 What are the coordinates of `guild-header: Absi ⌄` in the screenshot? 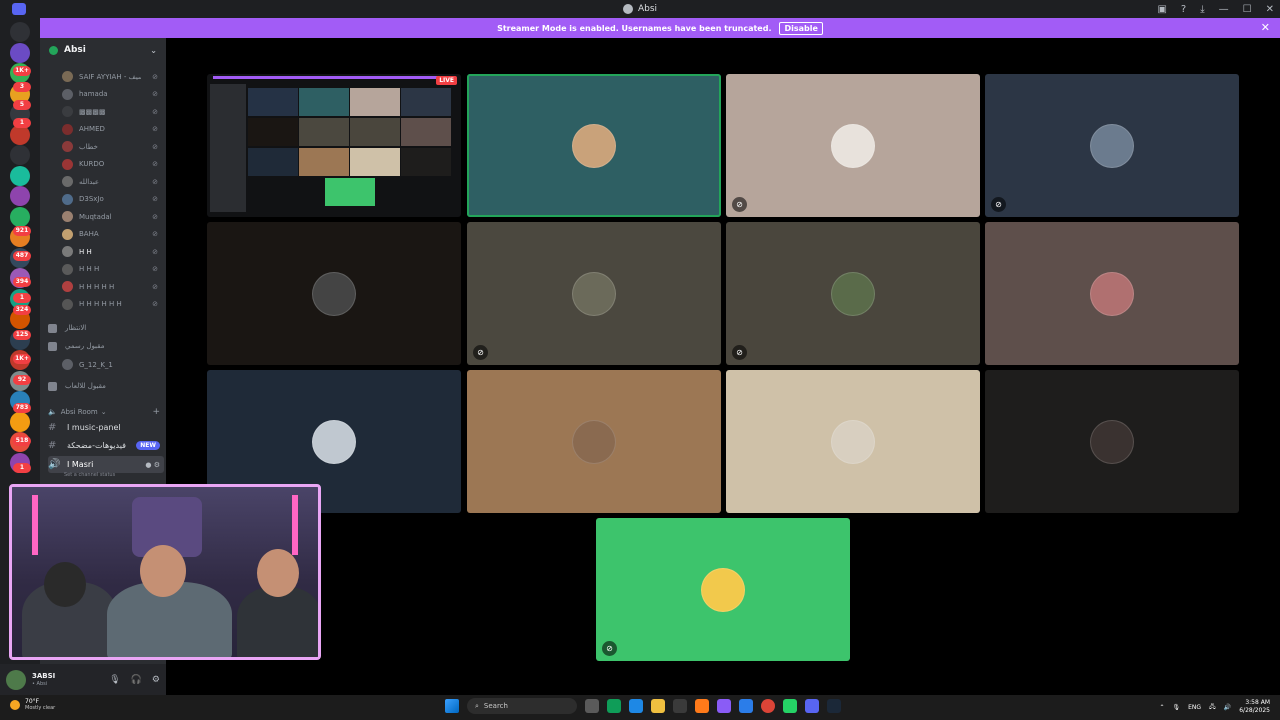 It's located at (103, 50).